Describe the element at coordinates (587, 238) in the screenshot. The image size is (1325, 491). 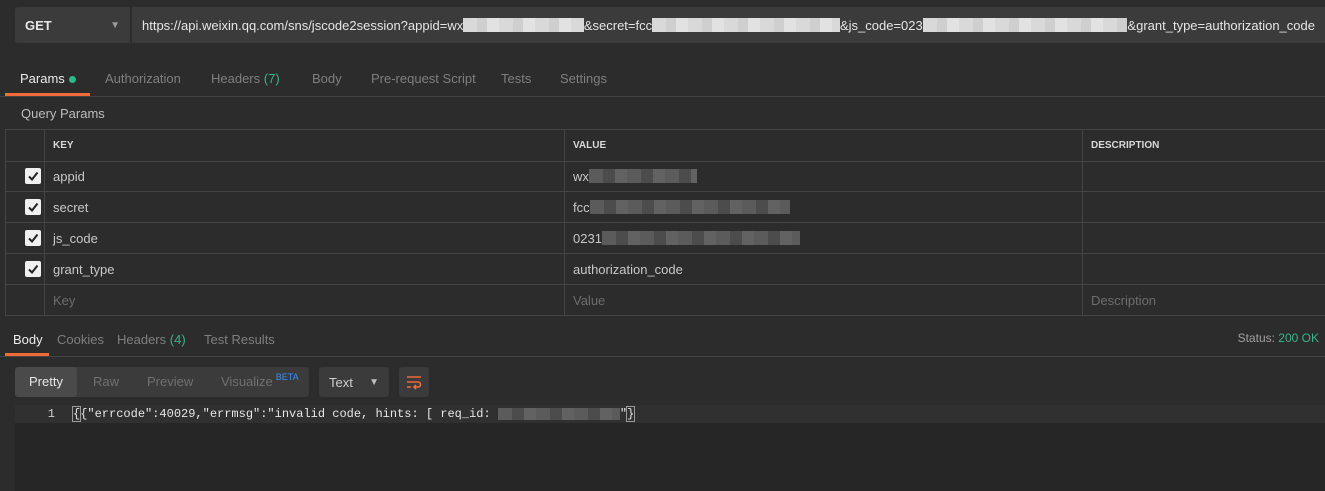
I see `param-value-text: 0231` at that location.